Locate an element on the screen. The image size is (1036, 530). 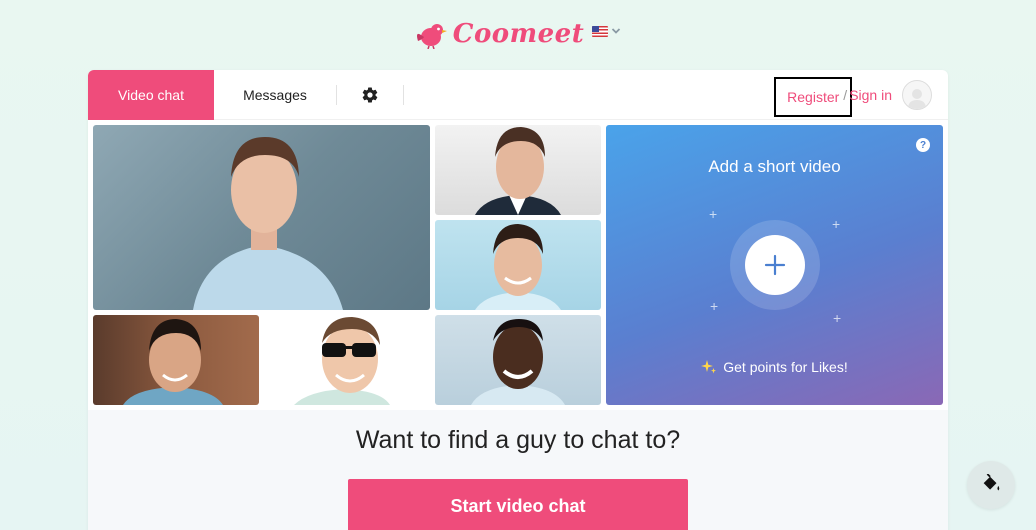
add-video-ring is located at coordinates (775, 265).